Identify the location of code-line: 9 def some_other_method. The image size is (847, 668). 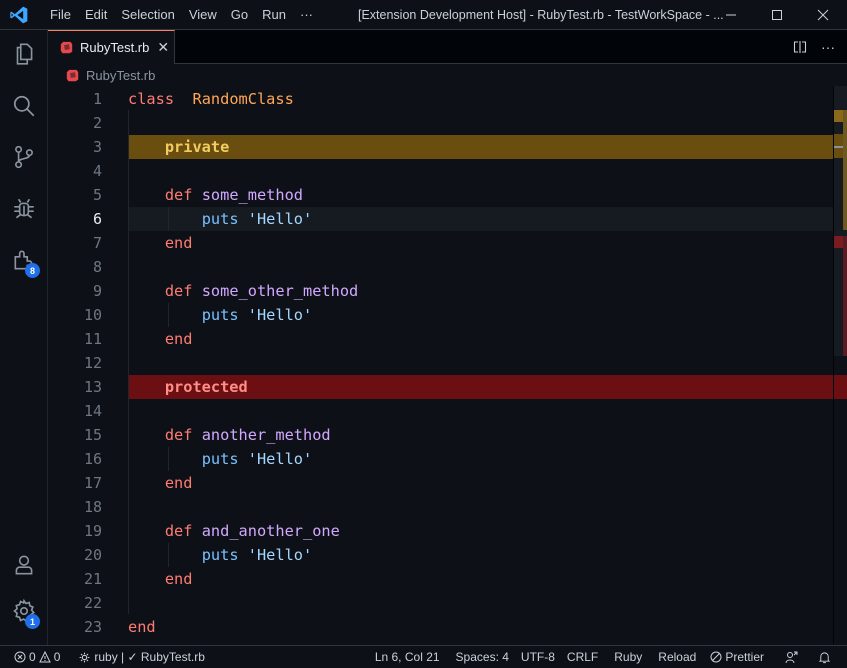
(440, 291).